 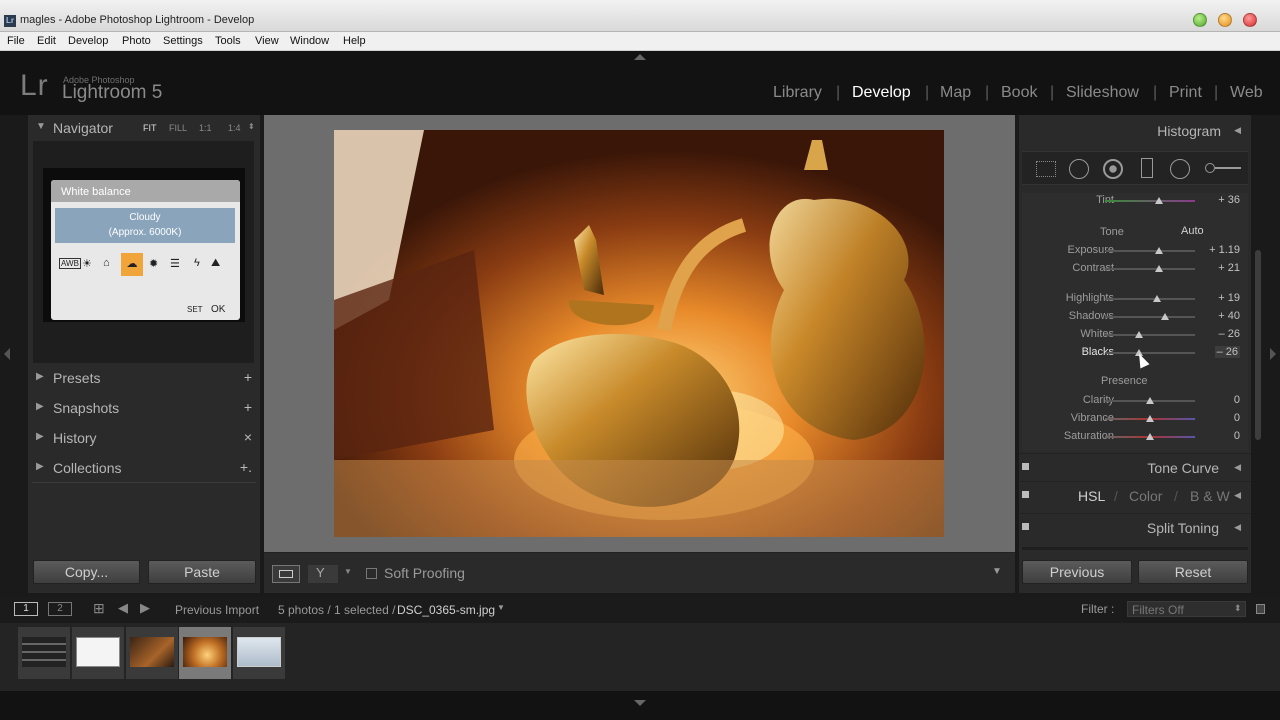 I want to click on clarity-value: 0, so click(x=1237, y=400).